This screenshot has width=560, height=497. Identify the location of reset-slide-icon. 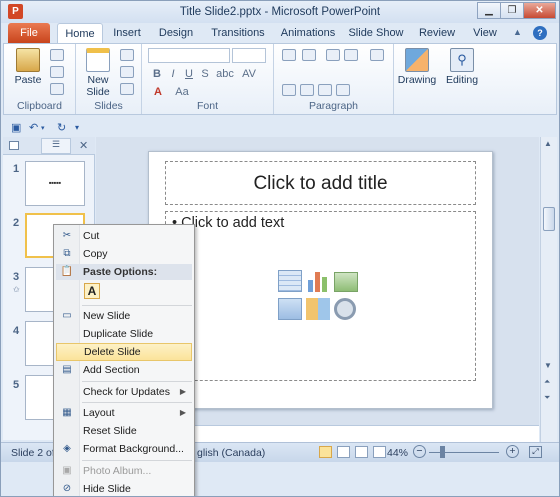
(127, 72).